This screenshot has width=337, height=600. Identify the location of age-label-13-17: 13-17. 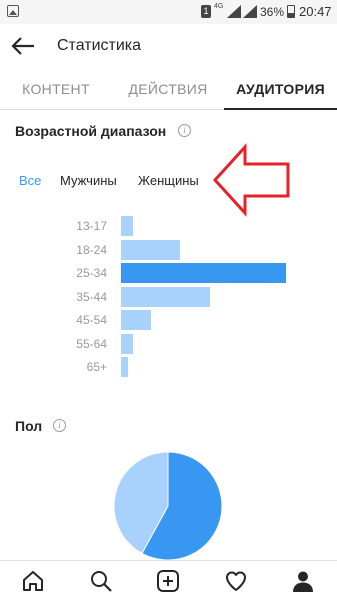
(91, 226).